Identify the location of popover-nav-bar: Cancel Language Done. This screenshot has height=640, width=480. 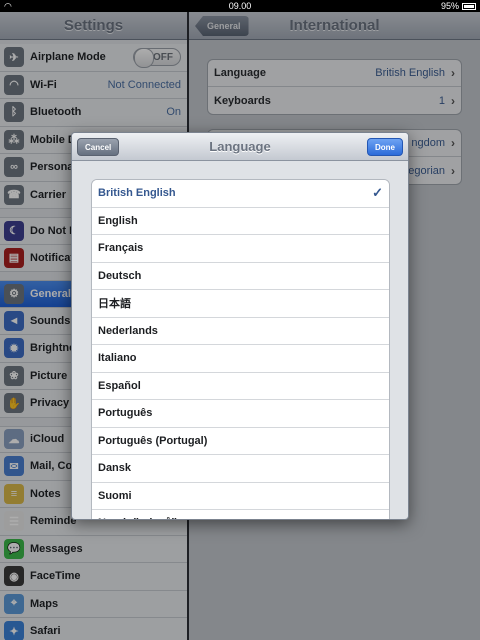
(240, 147).